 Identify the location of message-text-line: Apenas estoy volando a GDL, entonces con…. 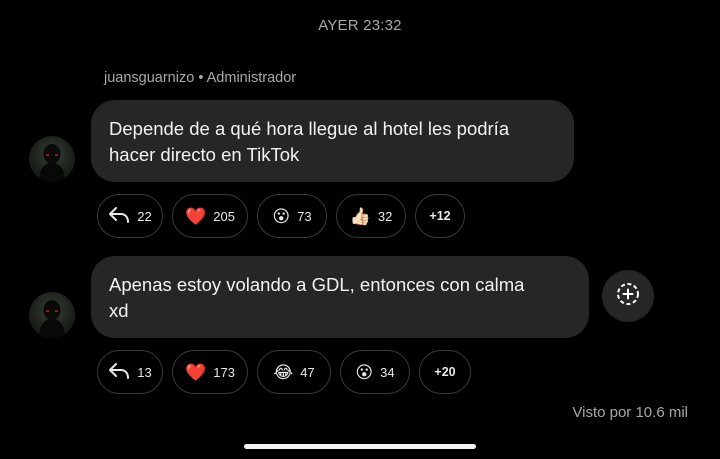
(317, 284).